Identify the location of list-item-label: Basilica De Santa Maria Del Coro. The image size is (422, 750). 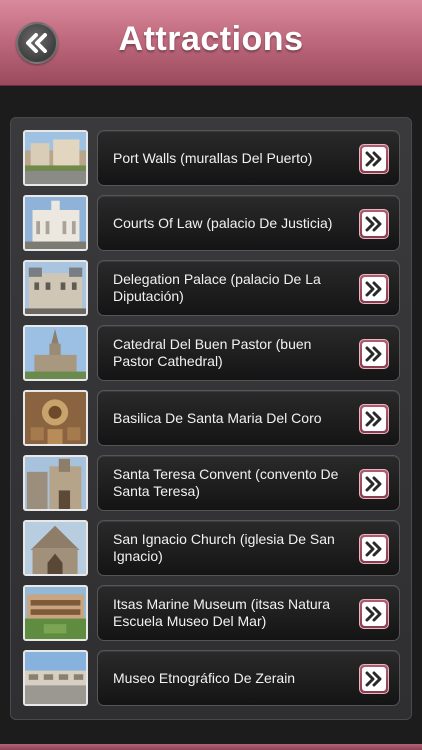
(217, 417).